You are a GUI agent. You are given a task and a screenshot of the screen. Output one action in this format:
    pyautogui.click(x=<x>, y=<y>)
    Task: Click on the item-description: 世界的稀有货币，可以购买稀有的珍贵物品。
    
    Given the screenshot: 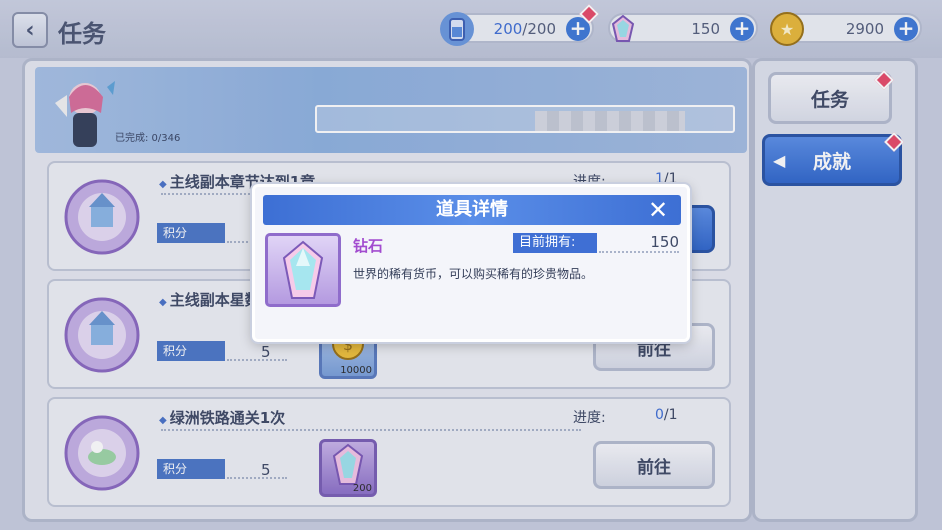 What is the action you would take?
    pyautogui.click(x=473, y=274)
    